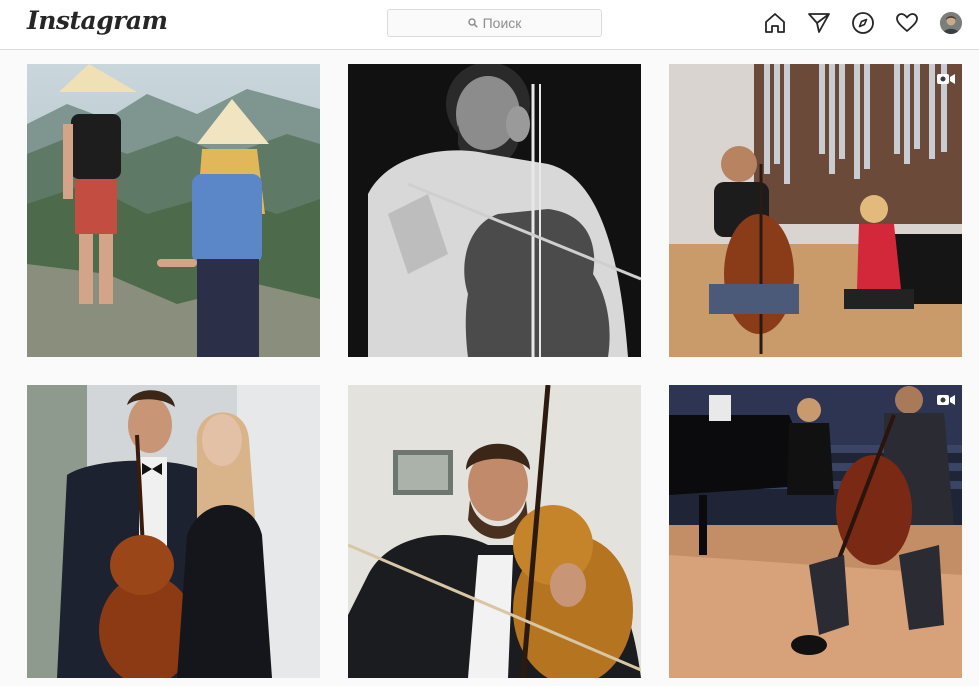  I want to click on search-input: Поиск, so click(494, 23).